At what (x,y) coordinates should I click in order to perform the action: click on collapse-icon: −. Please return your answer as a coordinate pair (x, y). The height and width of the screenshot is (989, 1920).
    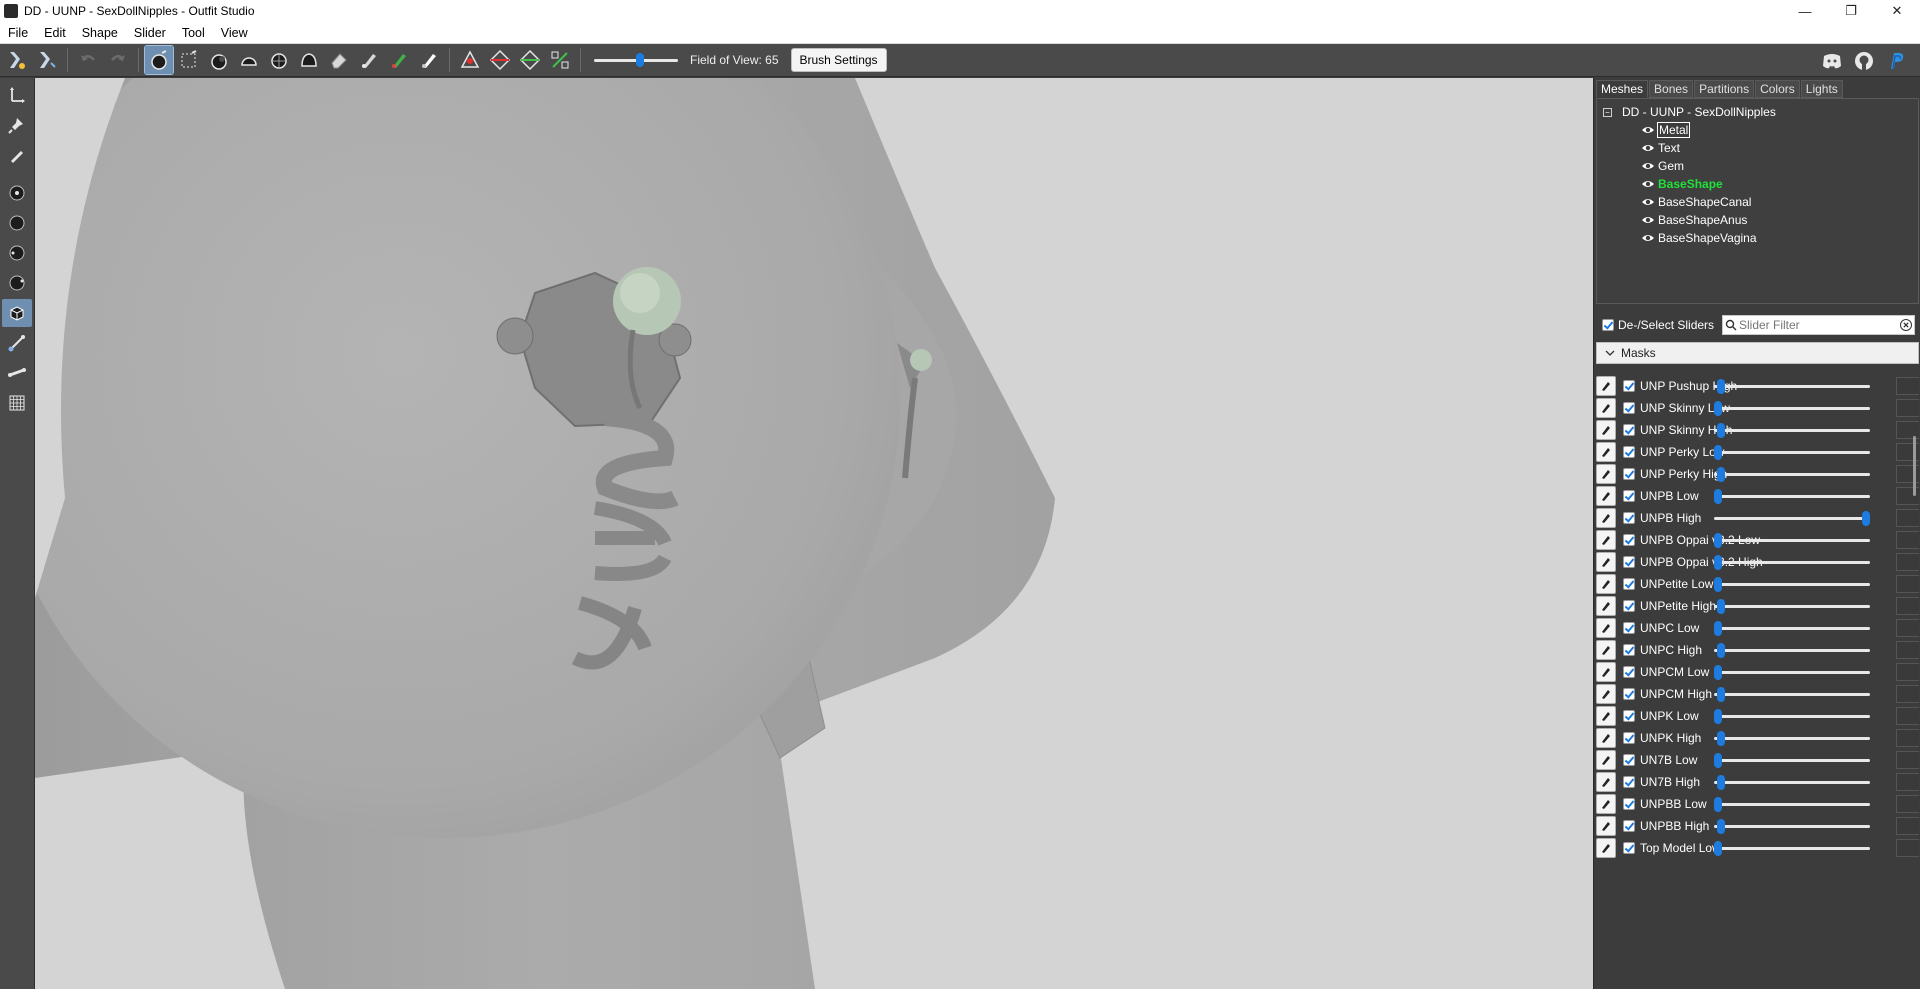
    Looking at the image, I should click on (1607, 112).